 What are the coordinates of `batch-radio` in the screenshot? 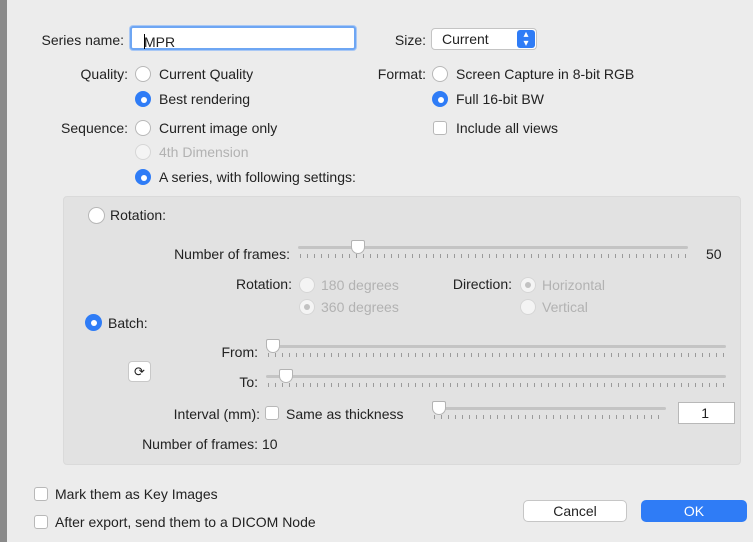 It's located at (93, 322).